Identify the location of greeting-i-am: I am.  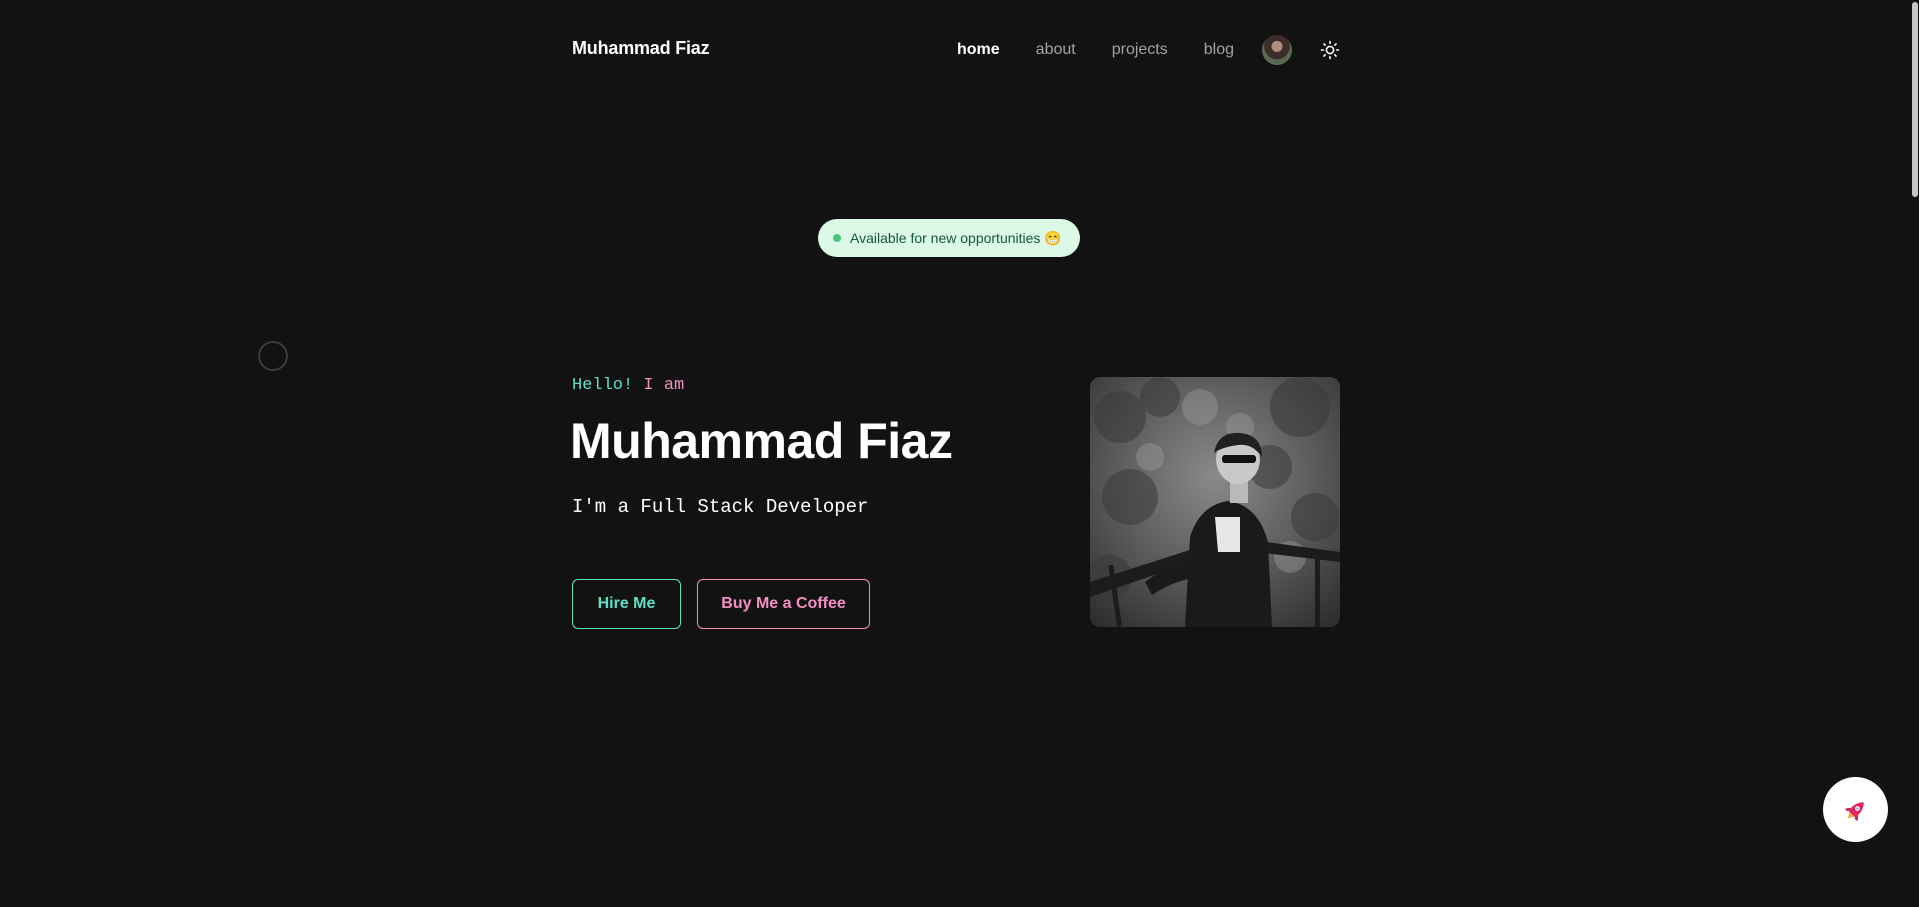
(659, 385).